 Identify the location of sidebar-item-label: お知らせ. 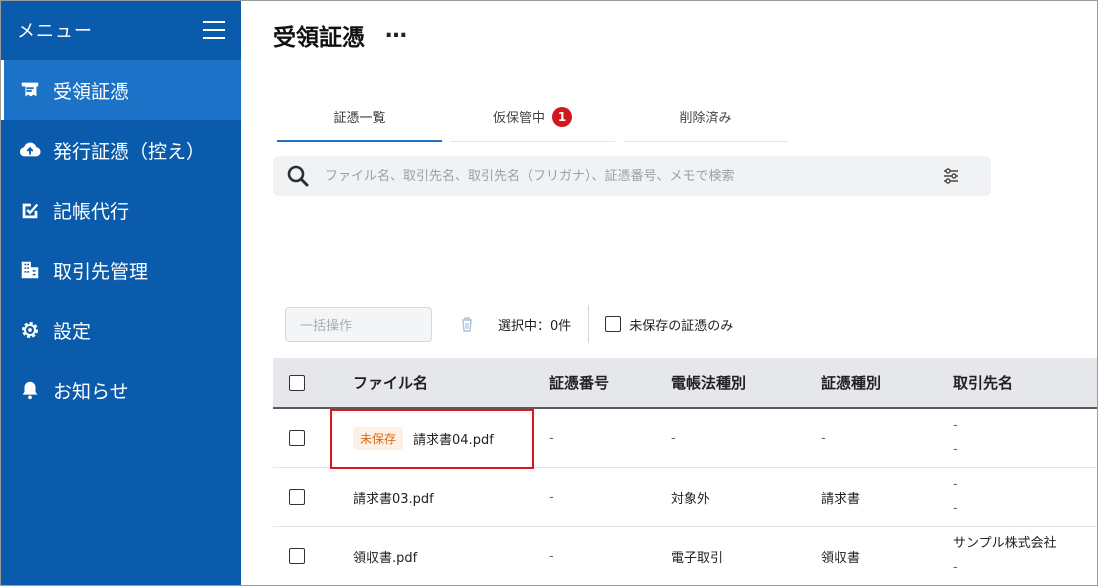
(91, 391).